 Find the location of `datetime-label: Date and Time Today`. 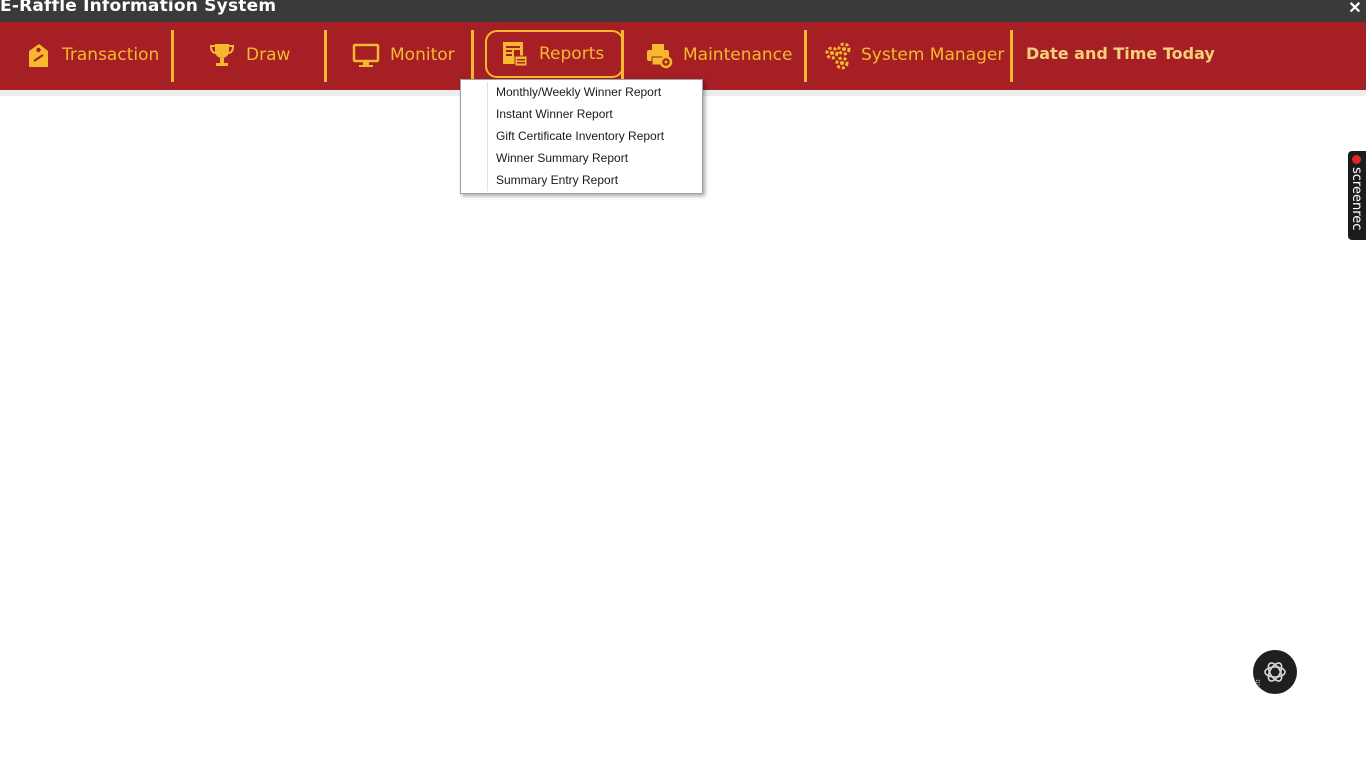

datetime-label: Date and Time Today is located at coordinates (1120, 53).